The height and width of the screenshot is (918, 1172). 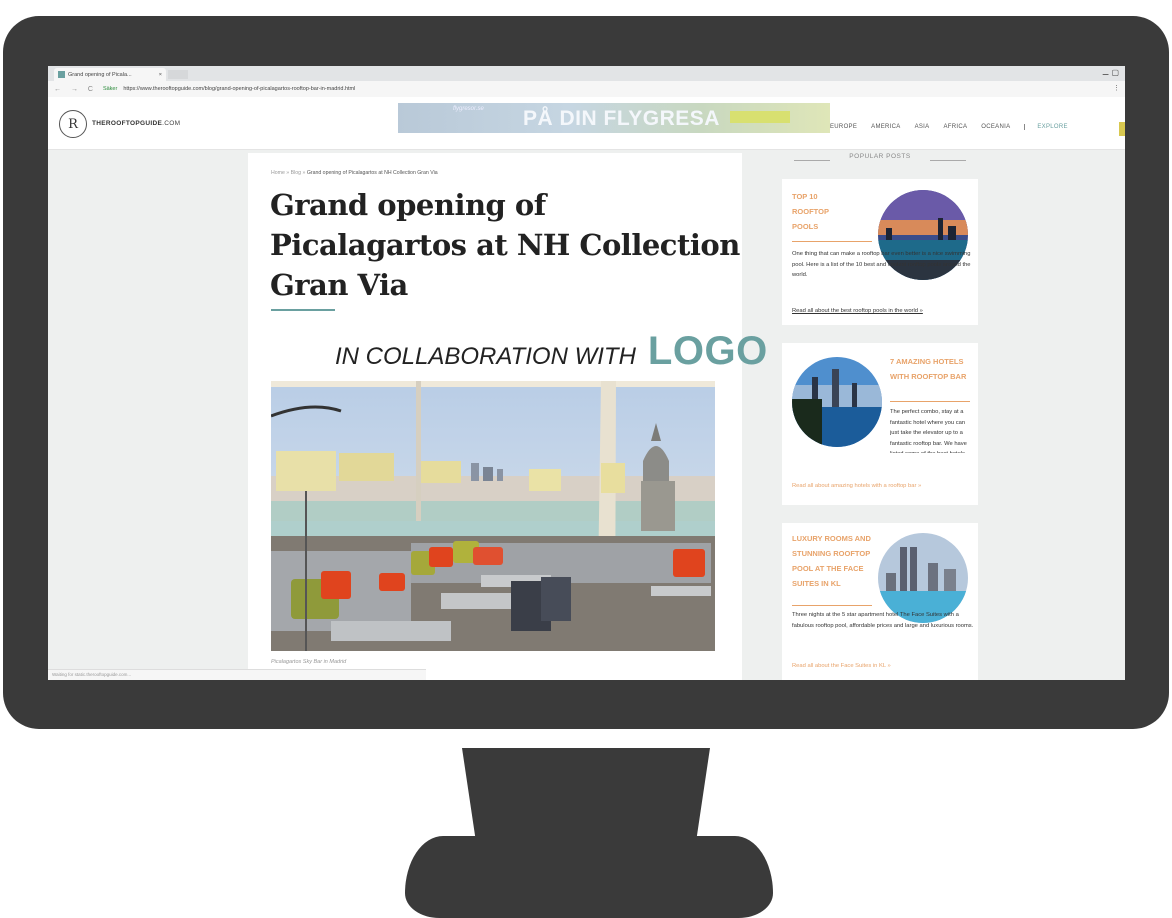 What do you see at coordinates (485, 356) in the screenshot?
I see `collaboration-text: IN COLLABORATION WITH` at bounding box center [485, 356].